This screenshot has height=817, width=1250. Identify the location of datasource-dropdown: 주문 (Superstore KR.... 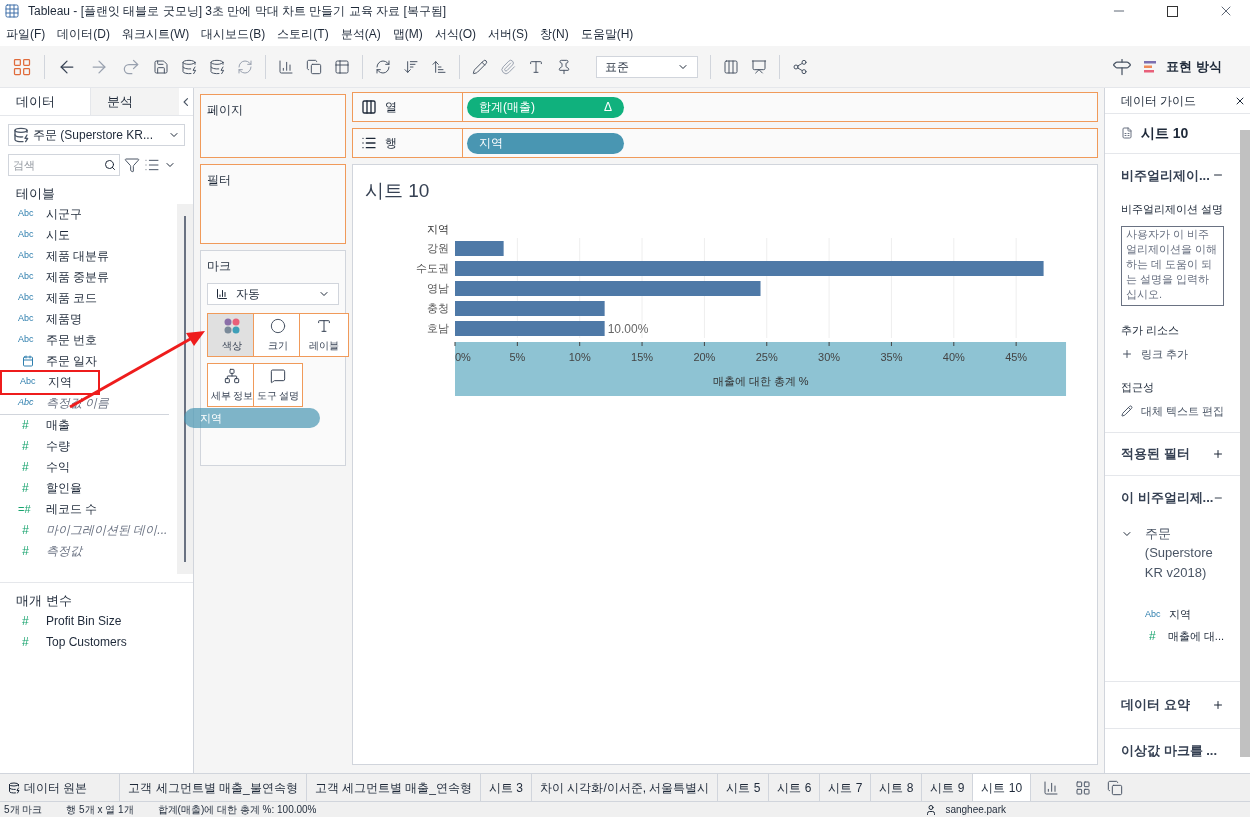
(96, 135).